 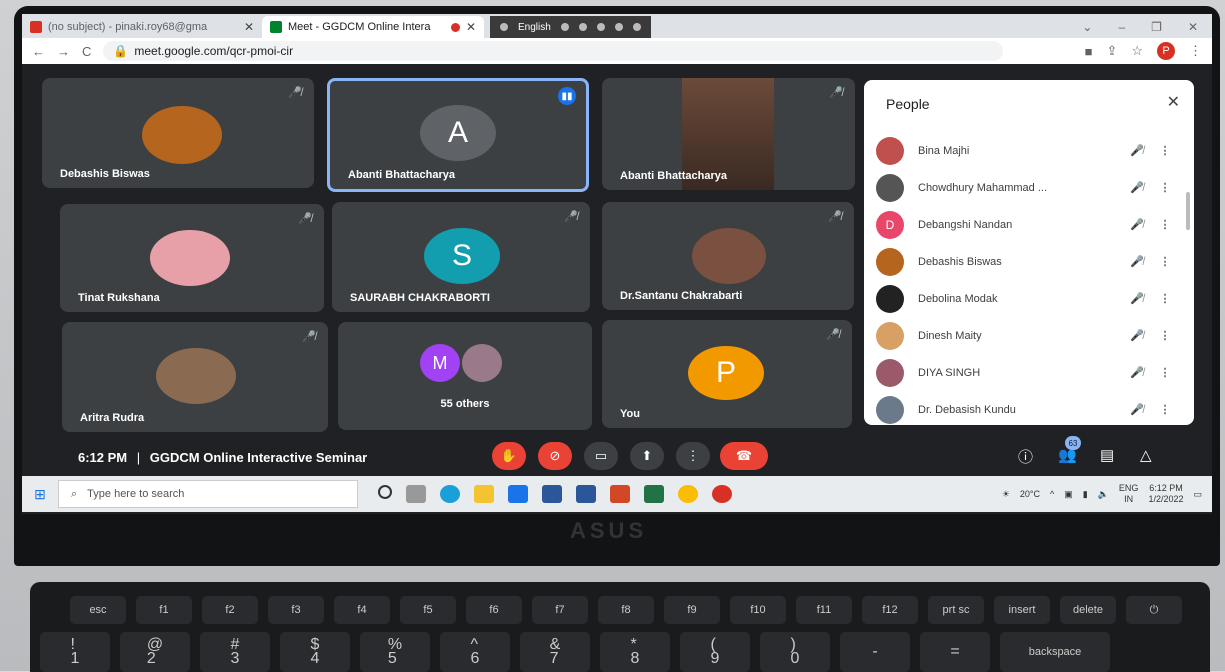 What do you see at coordinates (1052, 494) in the screenshot?
I see `chevron-up-icon: ^` at bounding box center [1052, 494].